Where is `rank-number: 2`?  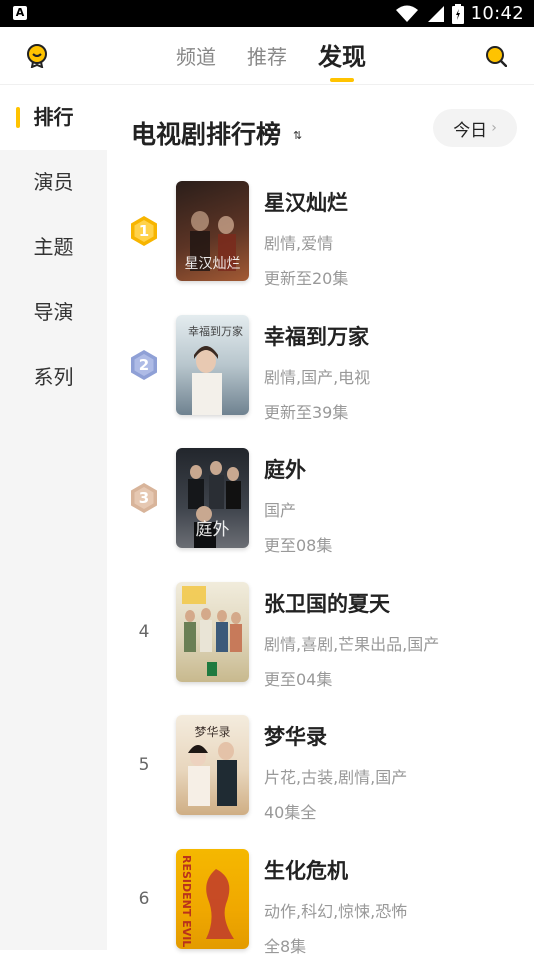 rank-number: 2 is located at coordinates (144, 365).